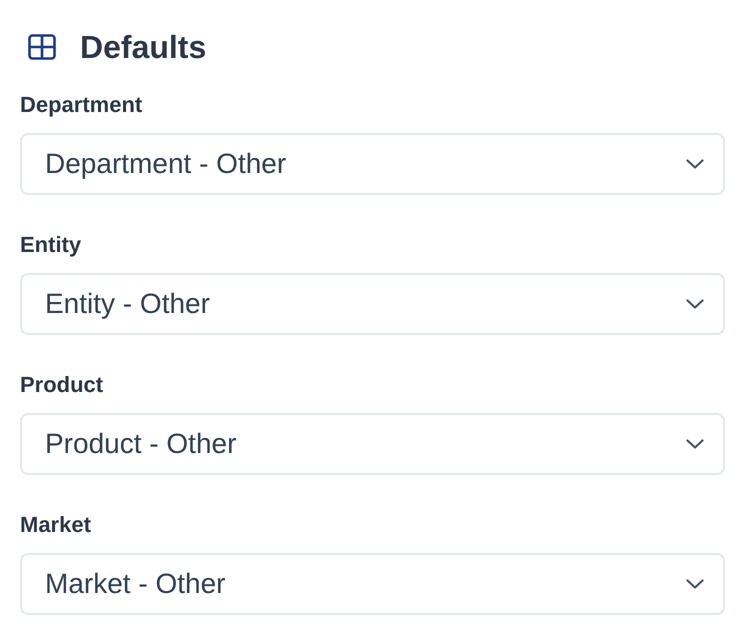  What do you see at coordinates (51, 245) in the screenshot?
I see `field-label: Entity` at bounding box center [51, 245].